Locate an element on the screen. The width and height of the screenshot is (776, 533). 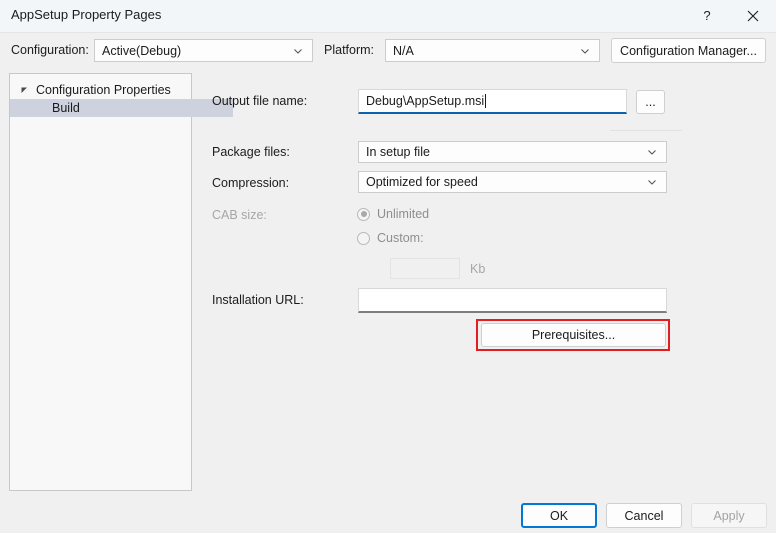
cab-size-value-input is located at coordinates (425, 268).